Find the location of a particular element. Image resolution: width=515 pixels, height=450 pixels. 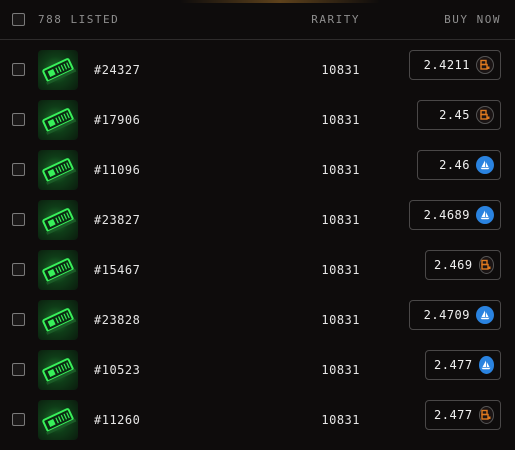

price-value: 2.4689 is located at coordinates (446, 215).